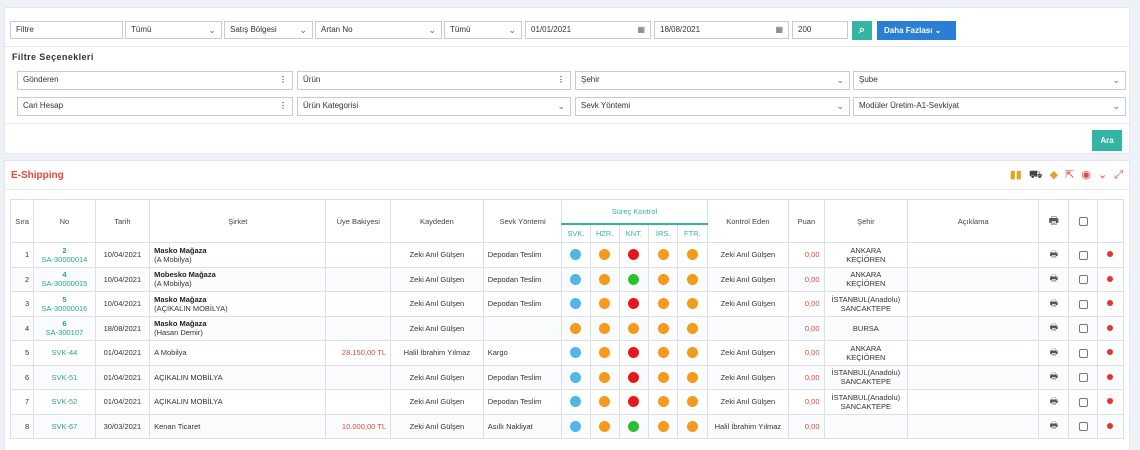  What do you see at coordinates (712, 80) in the screenshot?
I see `city-select: Şehir ⌄` at bounding box center [712, 80].